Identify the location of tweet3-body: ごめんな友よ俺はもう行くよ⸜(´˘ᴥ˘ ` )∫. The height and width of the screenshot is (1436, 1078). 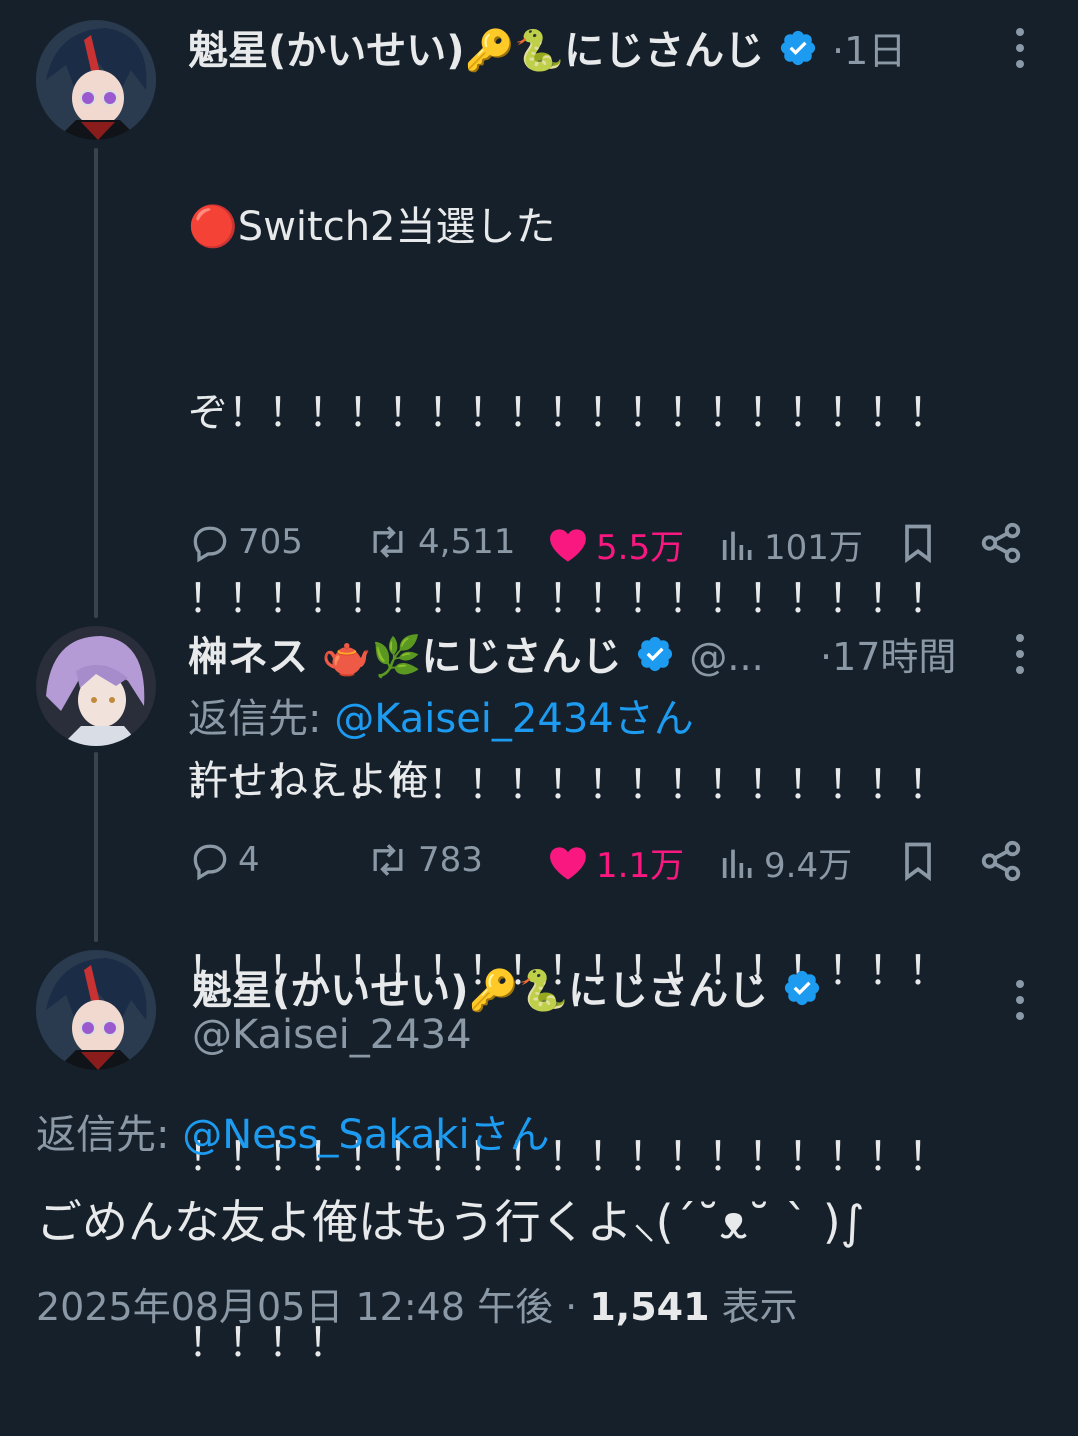
(450, 1222).